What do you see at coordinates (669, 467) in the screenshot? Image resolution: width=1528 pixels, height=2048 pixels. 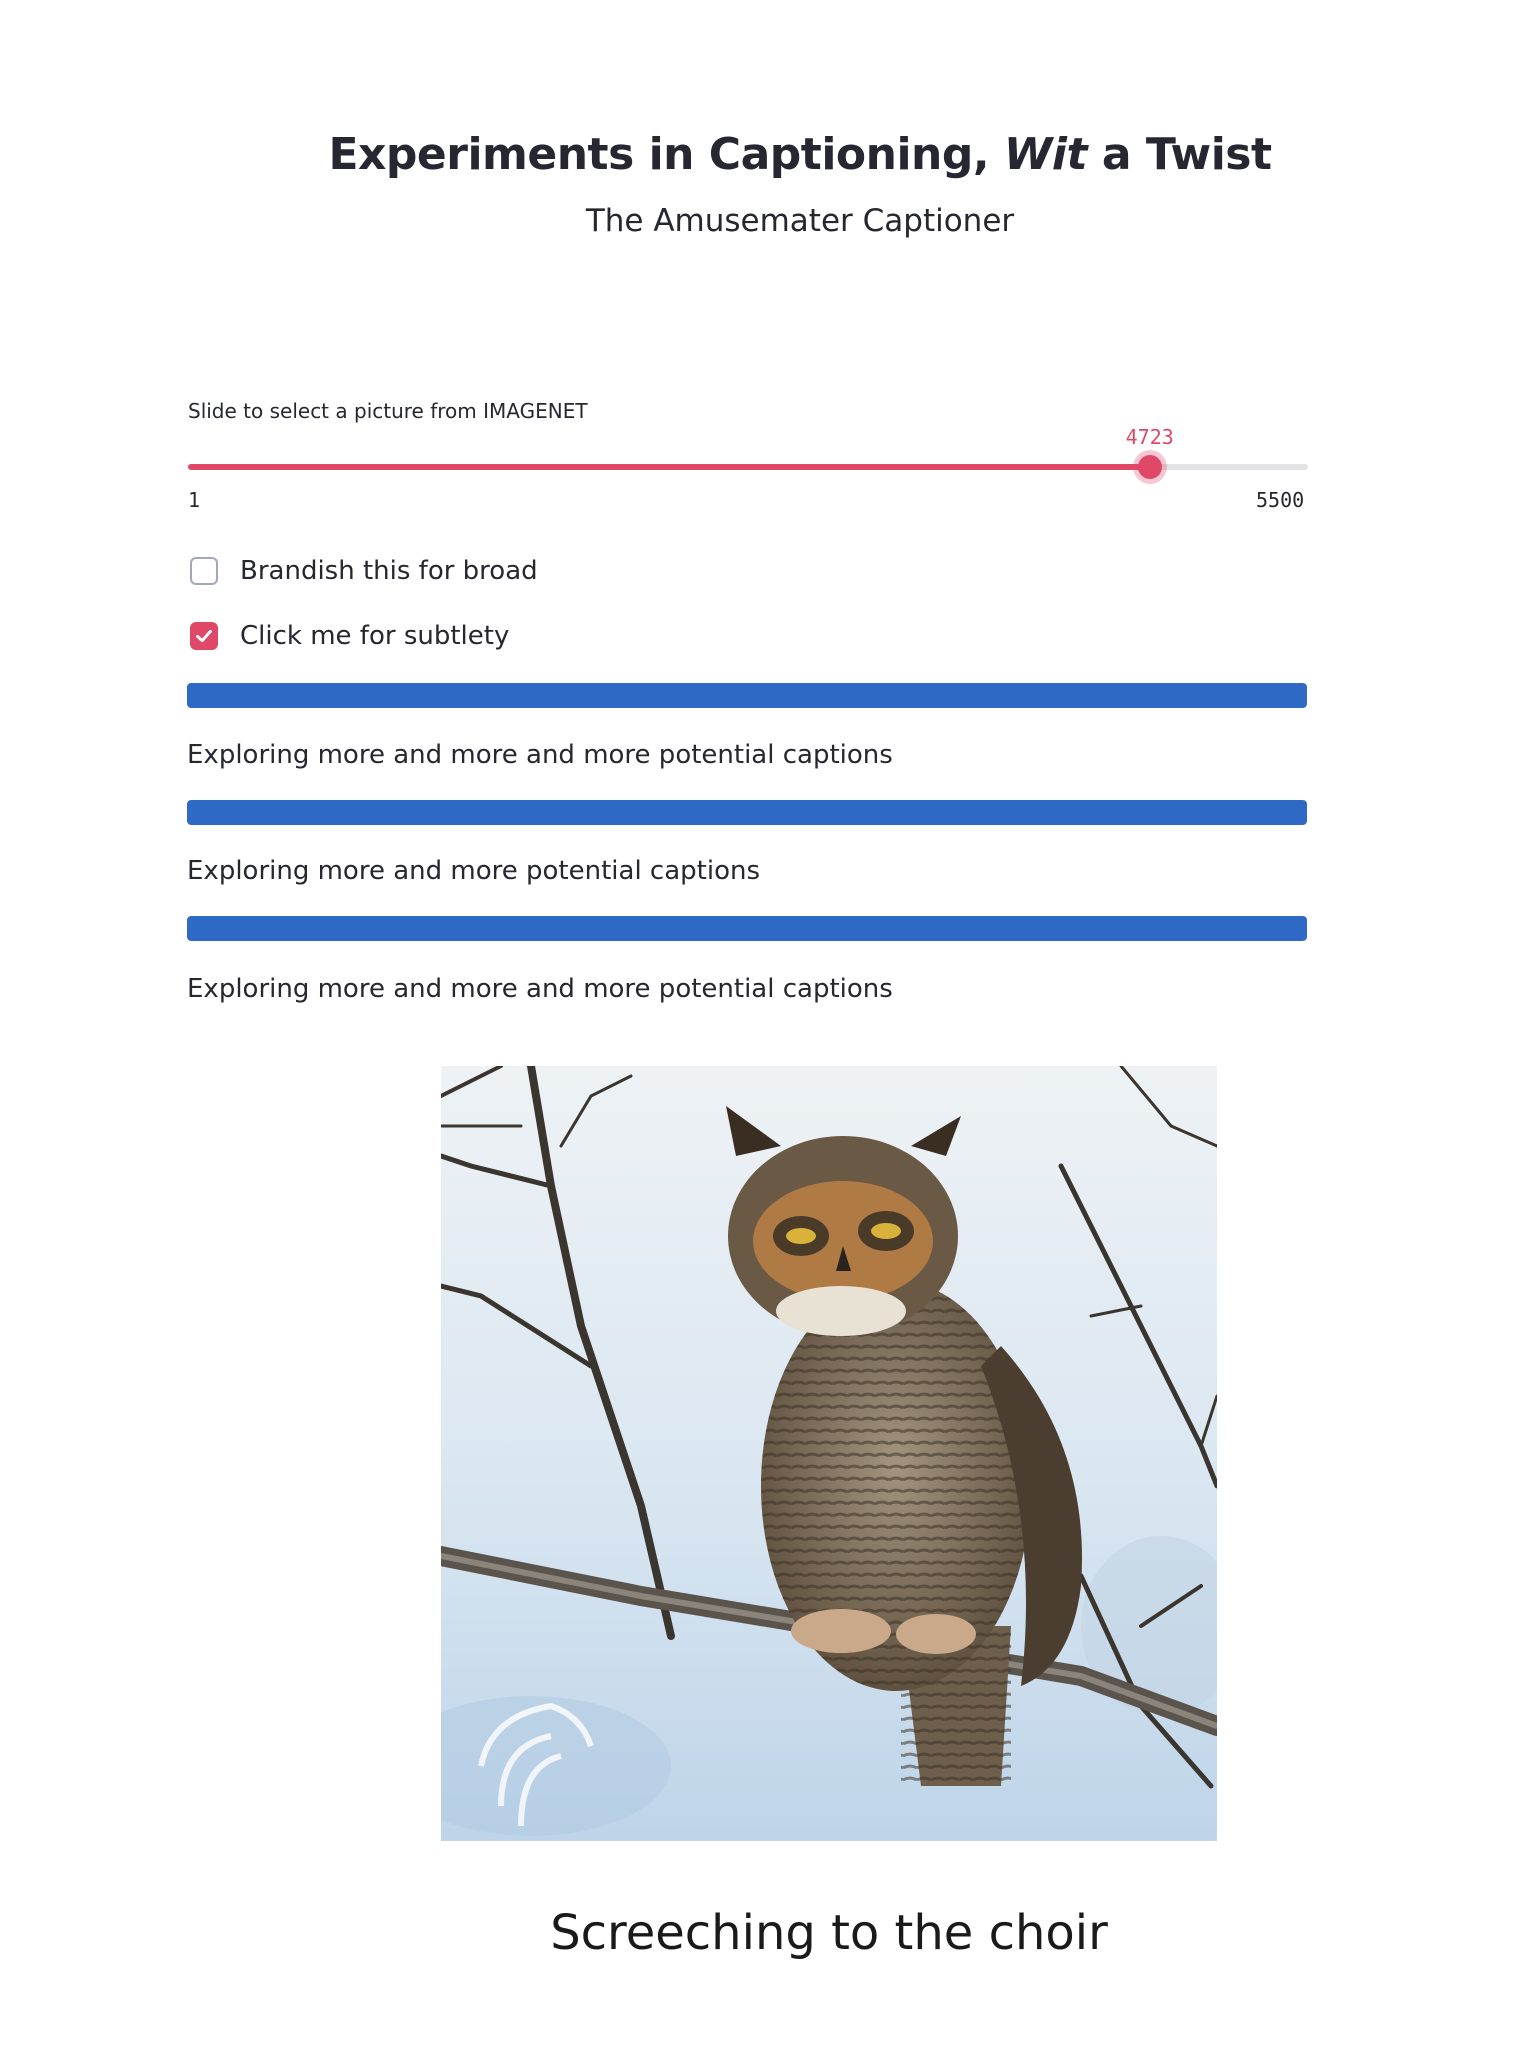 I see `slider-fill` at bounding box center [669, 467].